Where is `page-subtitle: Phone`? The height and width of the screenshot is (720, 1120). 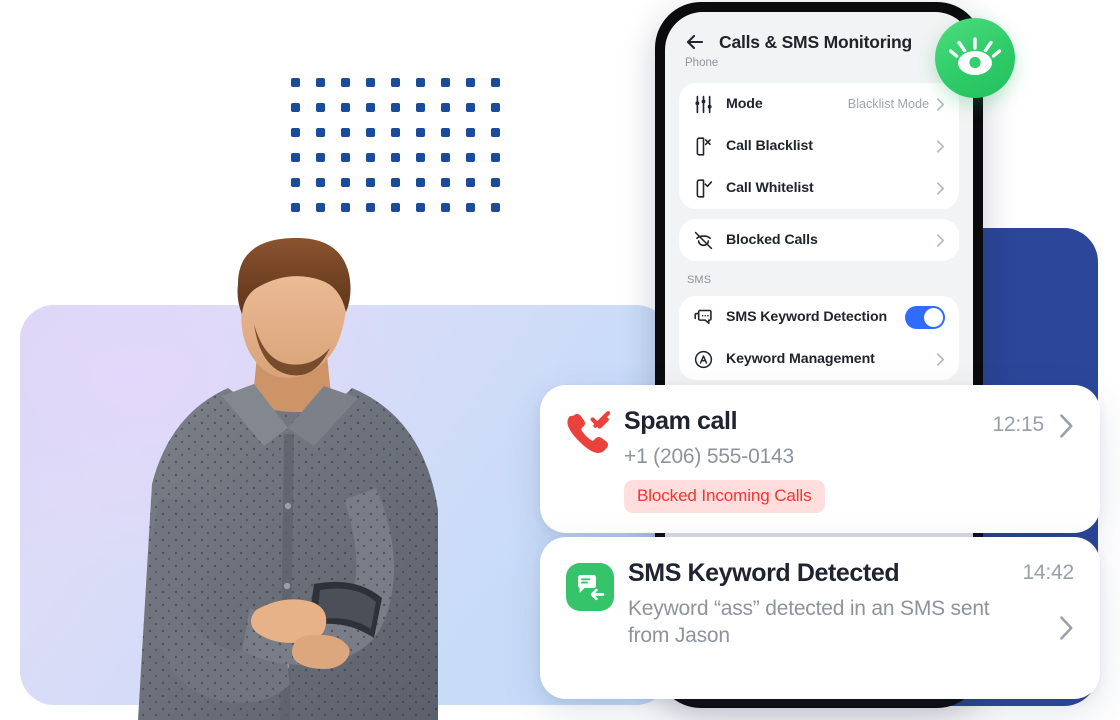 page-subtitle: Phone is located at coordinates (702, 63).